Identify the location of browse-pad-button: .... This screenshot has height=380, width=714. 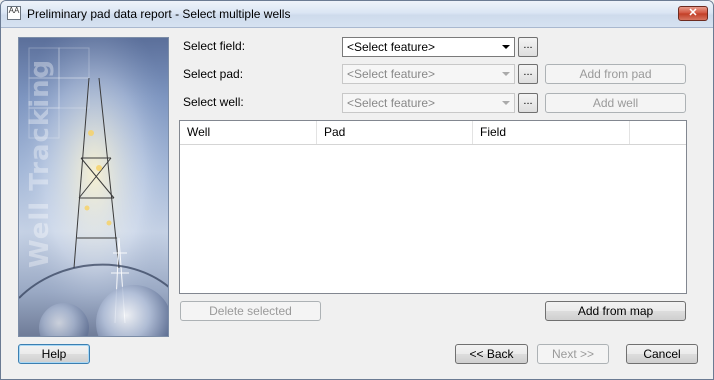
(528, 74).